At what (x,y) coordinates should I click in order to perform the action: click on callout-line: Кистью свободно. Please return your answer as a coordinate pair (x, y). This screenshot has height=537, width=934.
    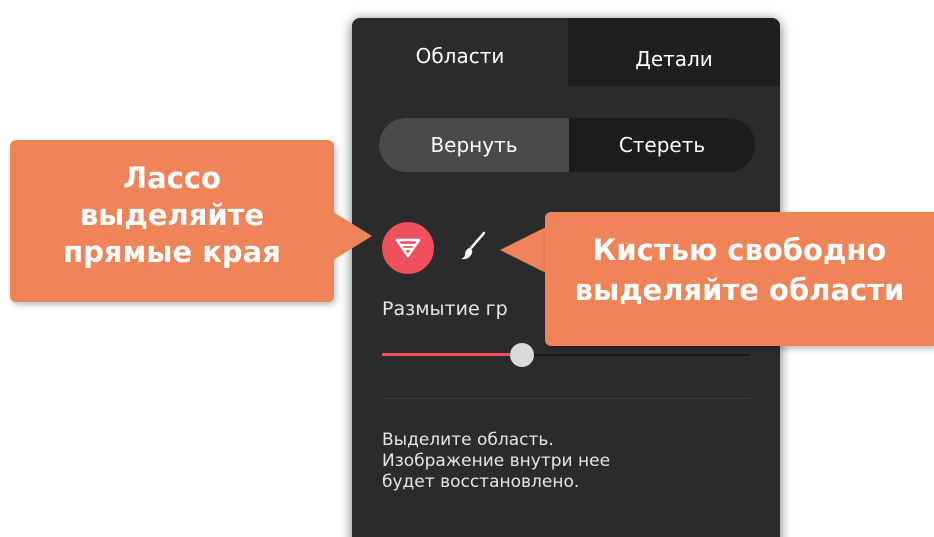
    Looking at the image, I should click on (739, 250).